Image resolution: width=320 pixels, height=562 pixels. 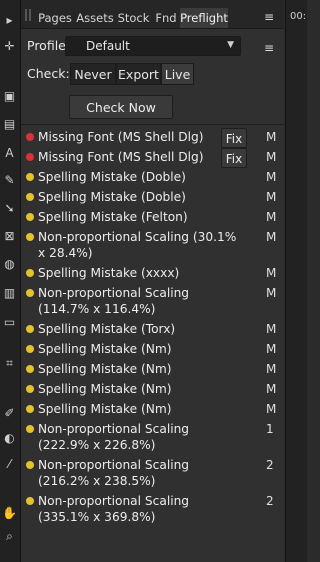 What do you see at coordinates (298, 16) in the screenshot?
I see `right-panel-tab: 00:` at bounding box center [298, 16].